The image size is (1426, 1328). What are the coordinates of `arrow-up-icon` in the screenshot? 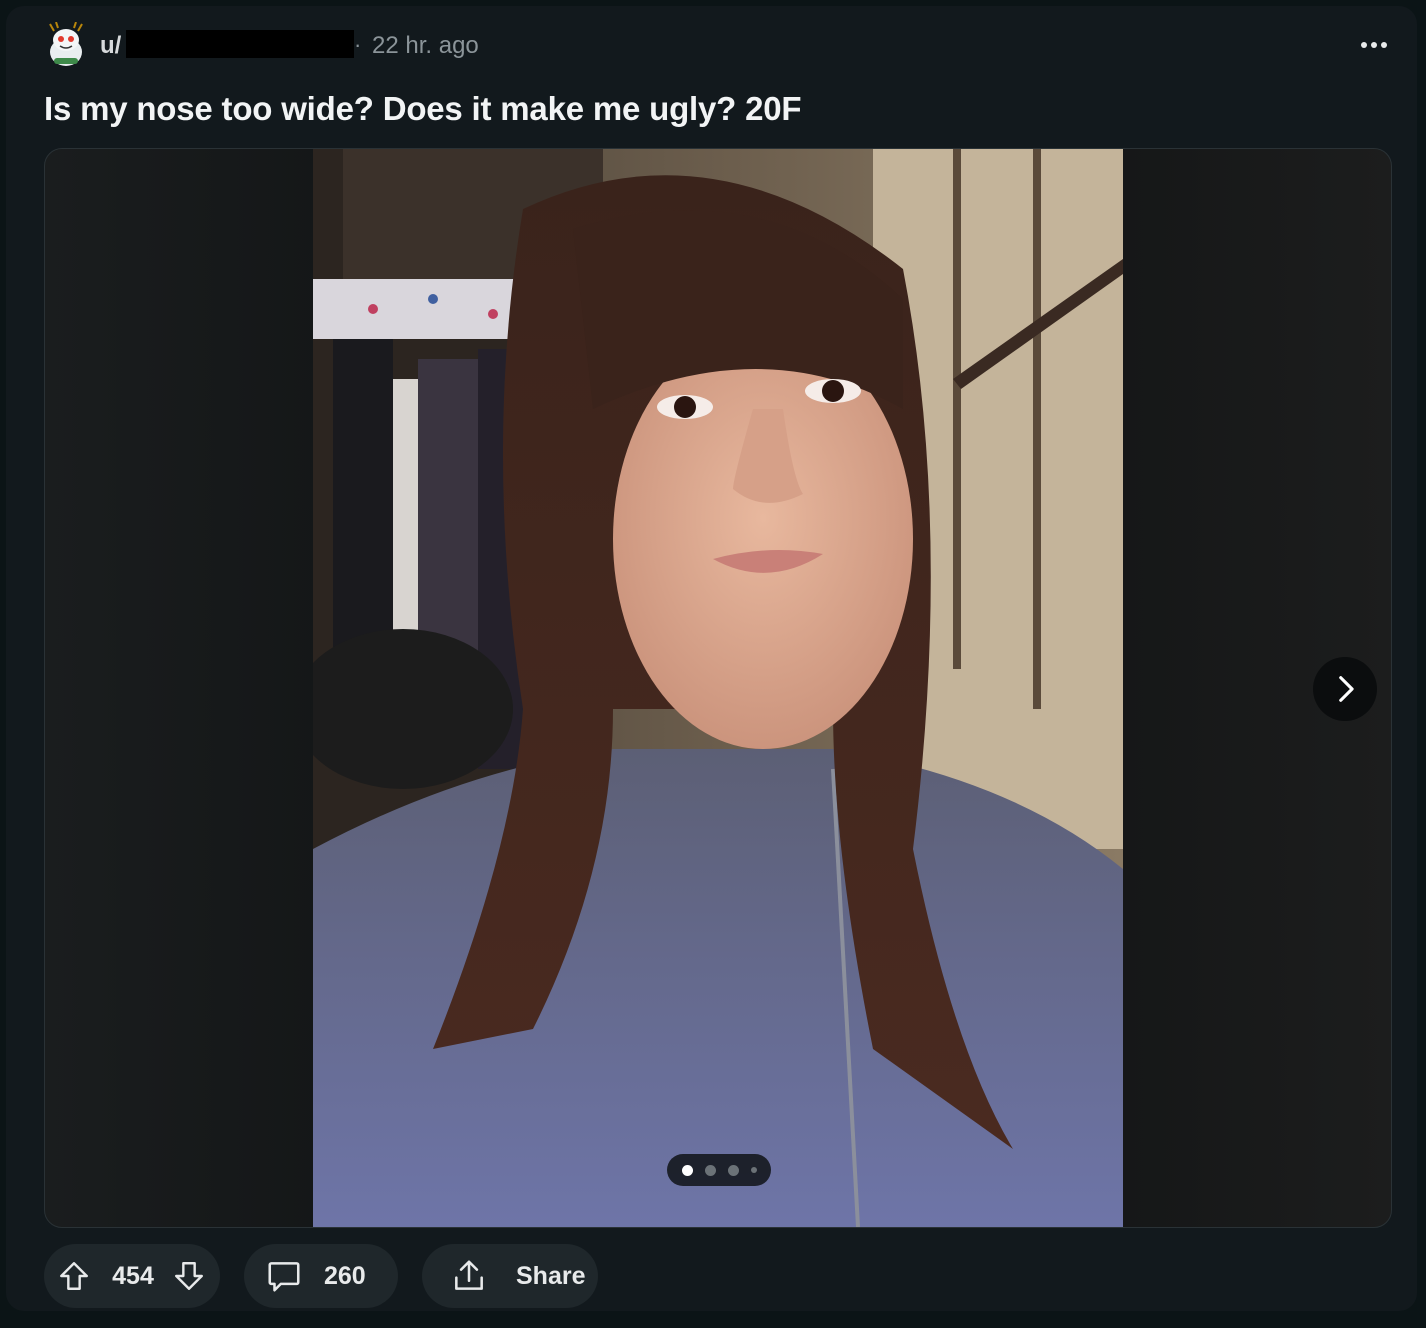 It's located at (74, 1276).